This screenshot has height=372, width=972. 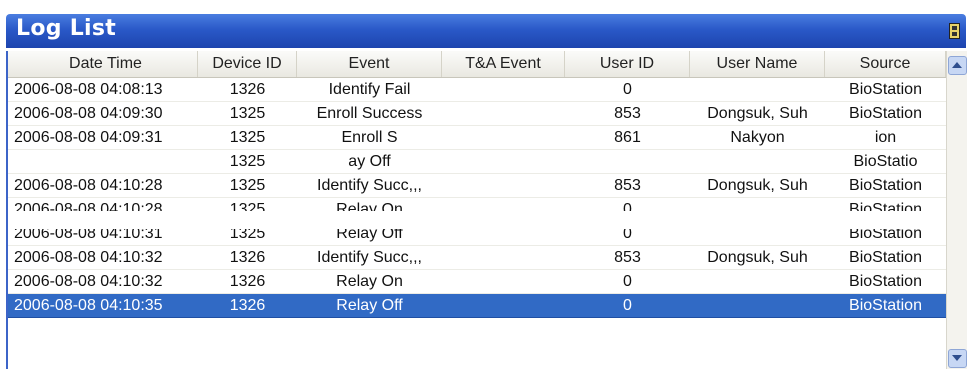 I want to click on column-header-user-name: User Name, so click(x=757, y=64).